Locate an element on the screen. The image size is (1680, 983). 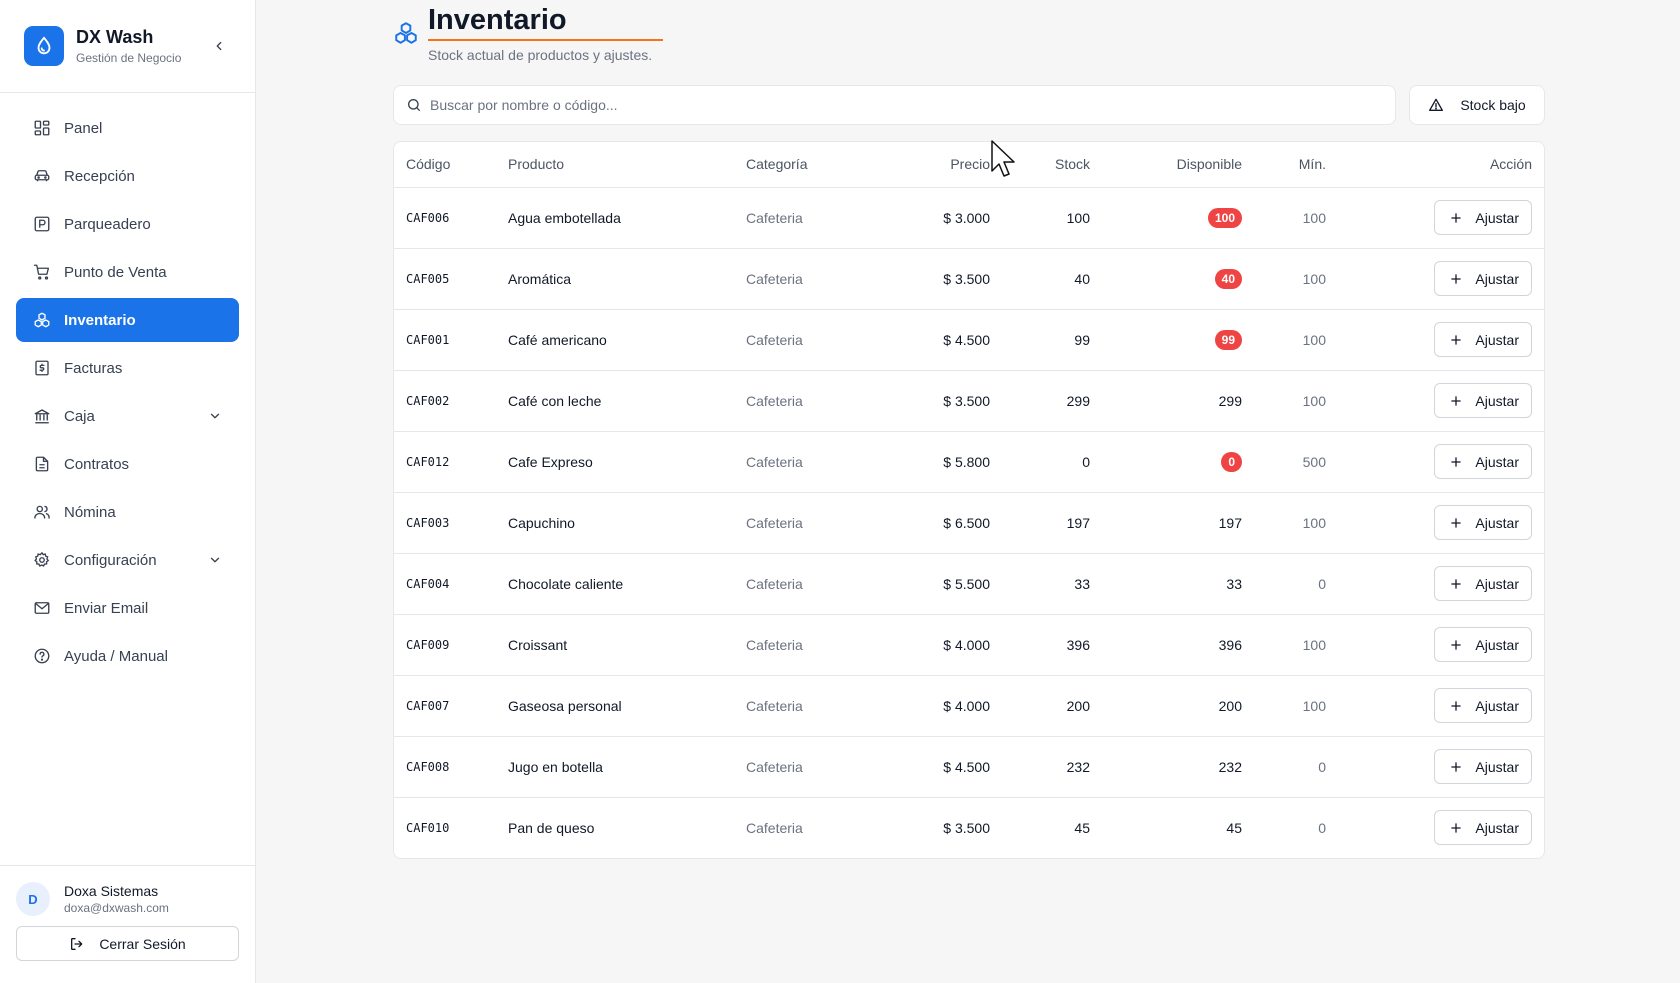
logout-button: Cerrar Sesión is located at coordinates (127, 943).